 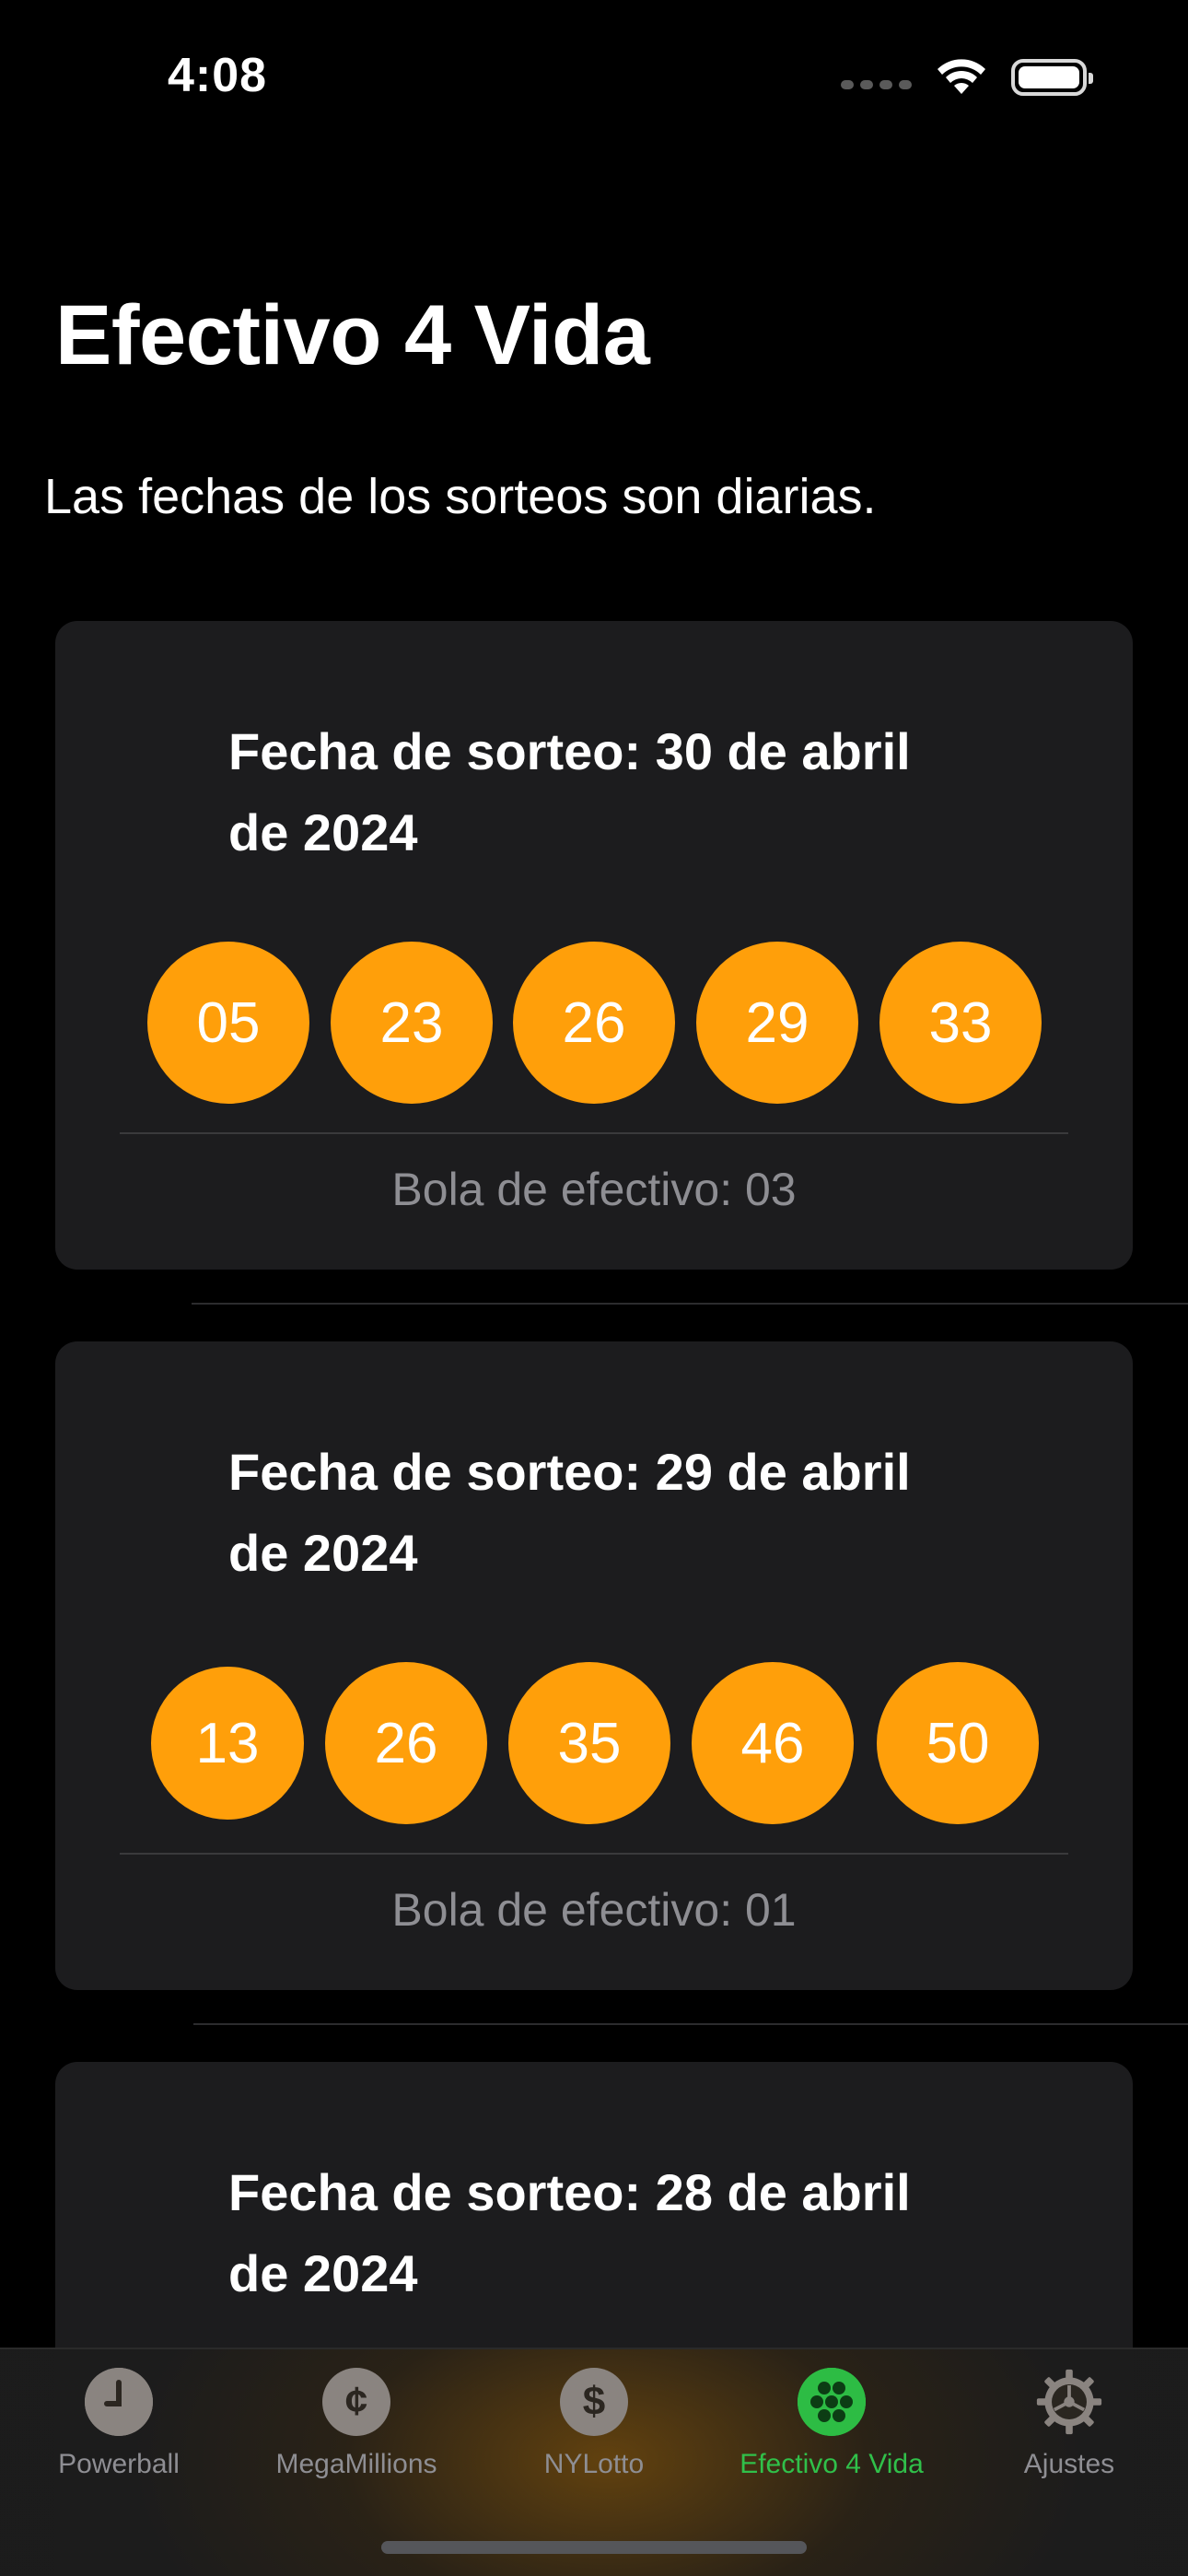 What do you see at coordinates (589, 1743) in the screenshot?
I see `number-ball: 35` at bounding box center [589, 1743].